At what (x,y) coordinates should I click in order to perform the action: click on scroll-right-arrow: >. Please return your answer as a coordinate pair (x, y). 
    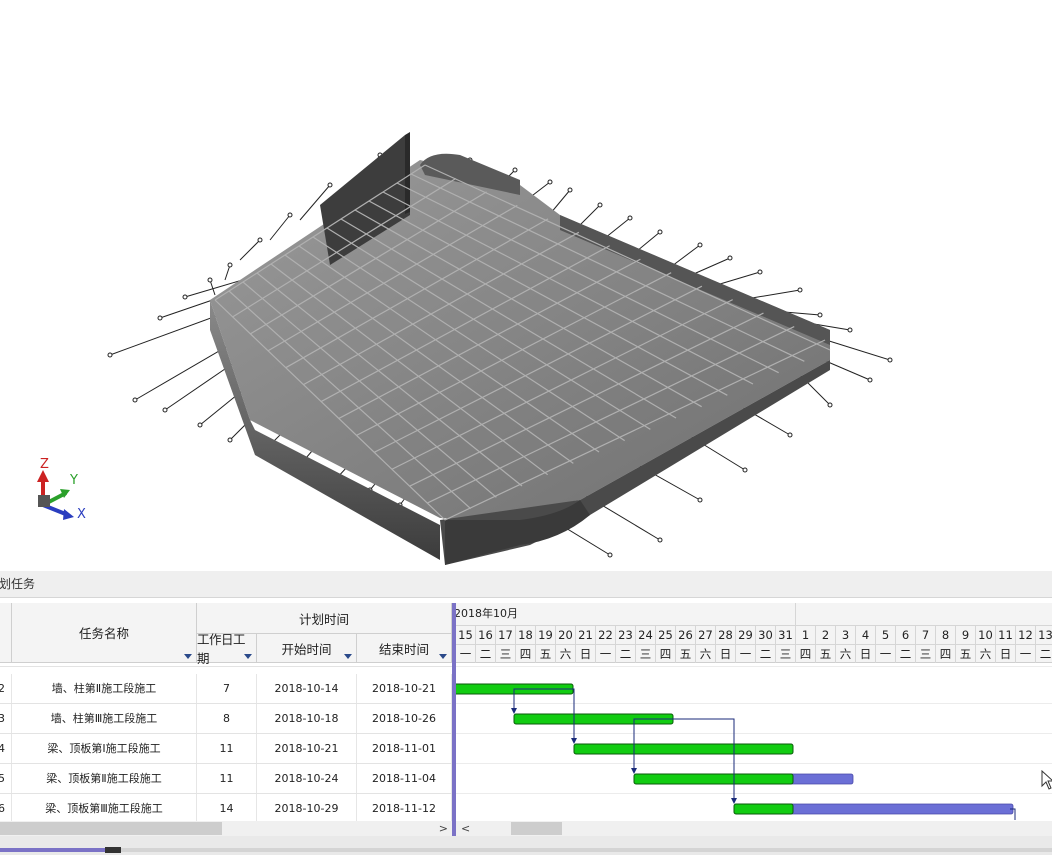
    Looking at the image, I should click on (443, 828).